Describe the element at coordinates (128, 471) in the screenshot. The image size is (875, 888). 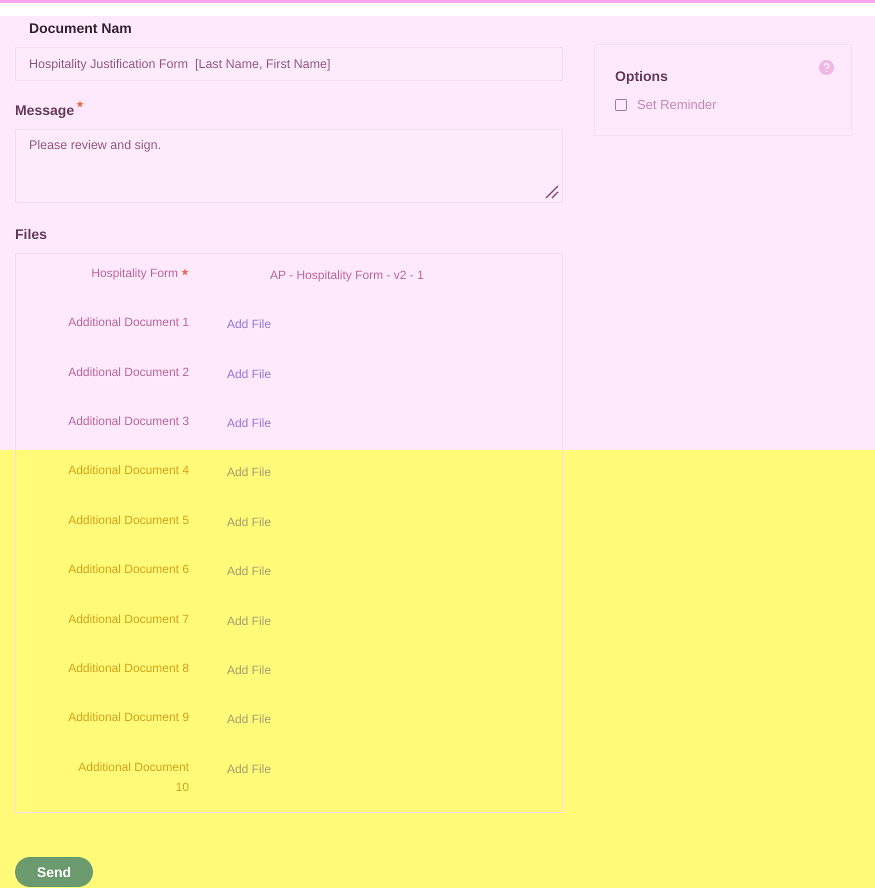
I see `file-slot-label: Additional Document 4` at that location.